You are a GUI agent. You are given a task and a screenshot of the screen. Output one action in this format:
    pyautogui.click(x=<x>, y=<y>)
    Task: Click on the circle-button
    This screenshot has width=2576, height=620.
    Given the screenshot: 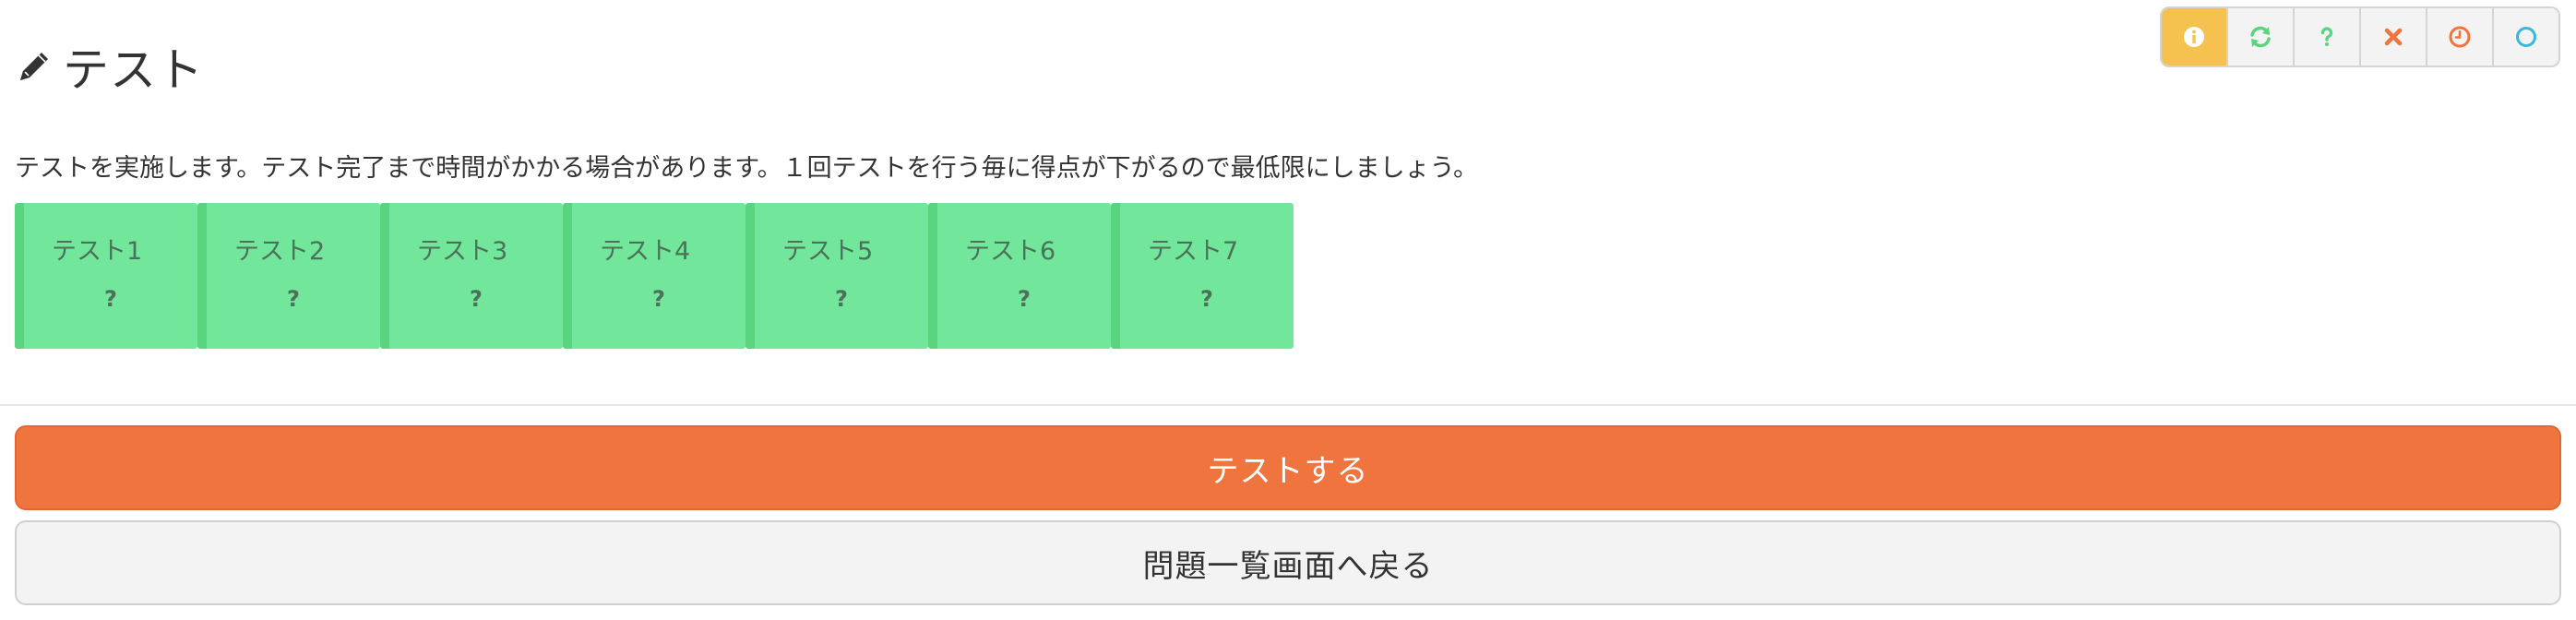 What is the action you would take?
    pyautogui.click(x=2525, y=37)
    